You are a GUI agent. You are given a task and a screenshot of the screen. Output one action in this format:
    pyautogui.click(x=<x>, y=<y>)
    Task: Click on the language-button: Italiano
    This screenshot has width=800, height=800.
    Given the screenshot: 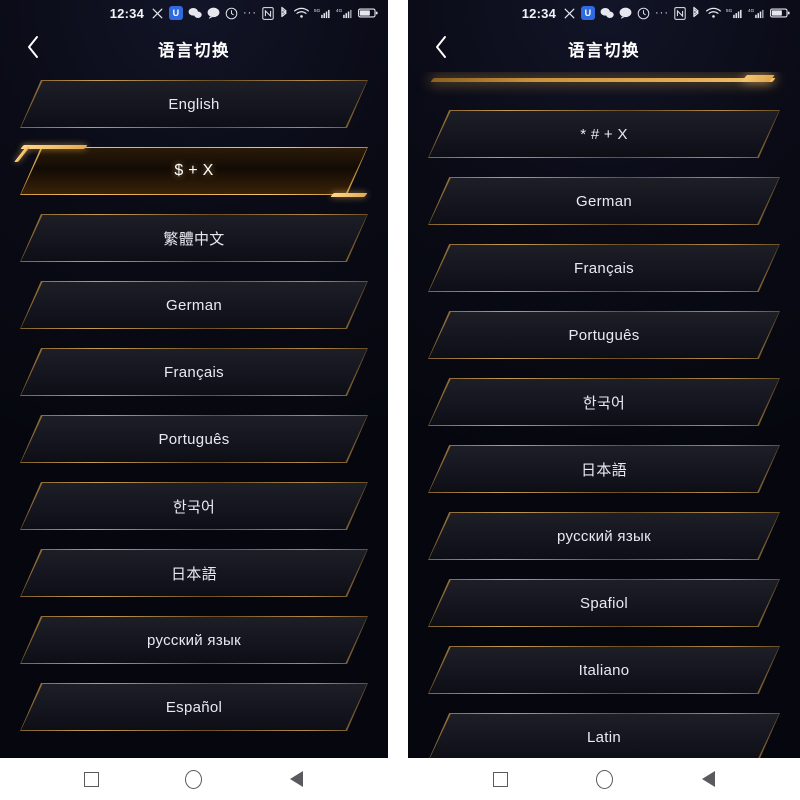 What is the action you would take?
    pyautogui.click(x=604, y=670)
    